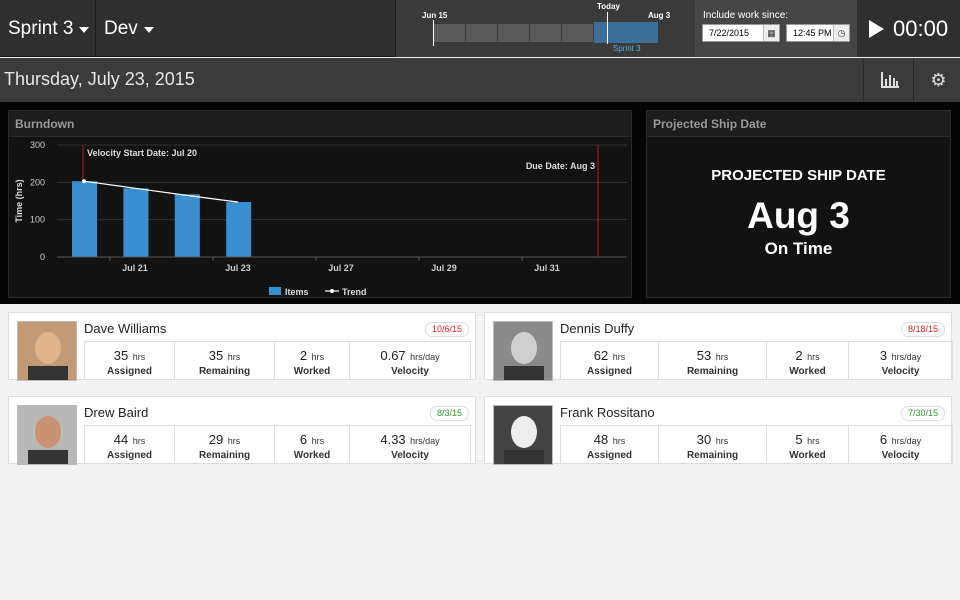  I want to click on member-name: Dave Williams, so click(125, 328).